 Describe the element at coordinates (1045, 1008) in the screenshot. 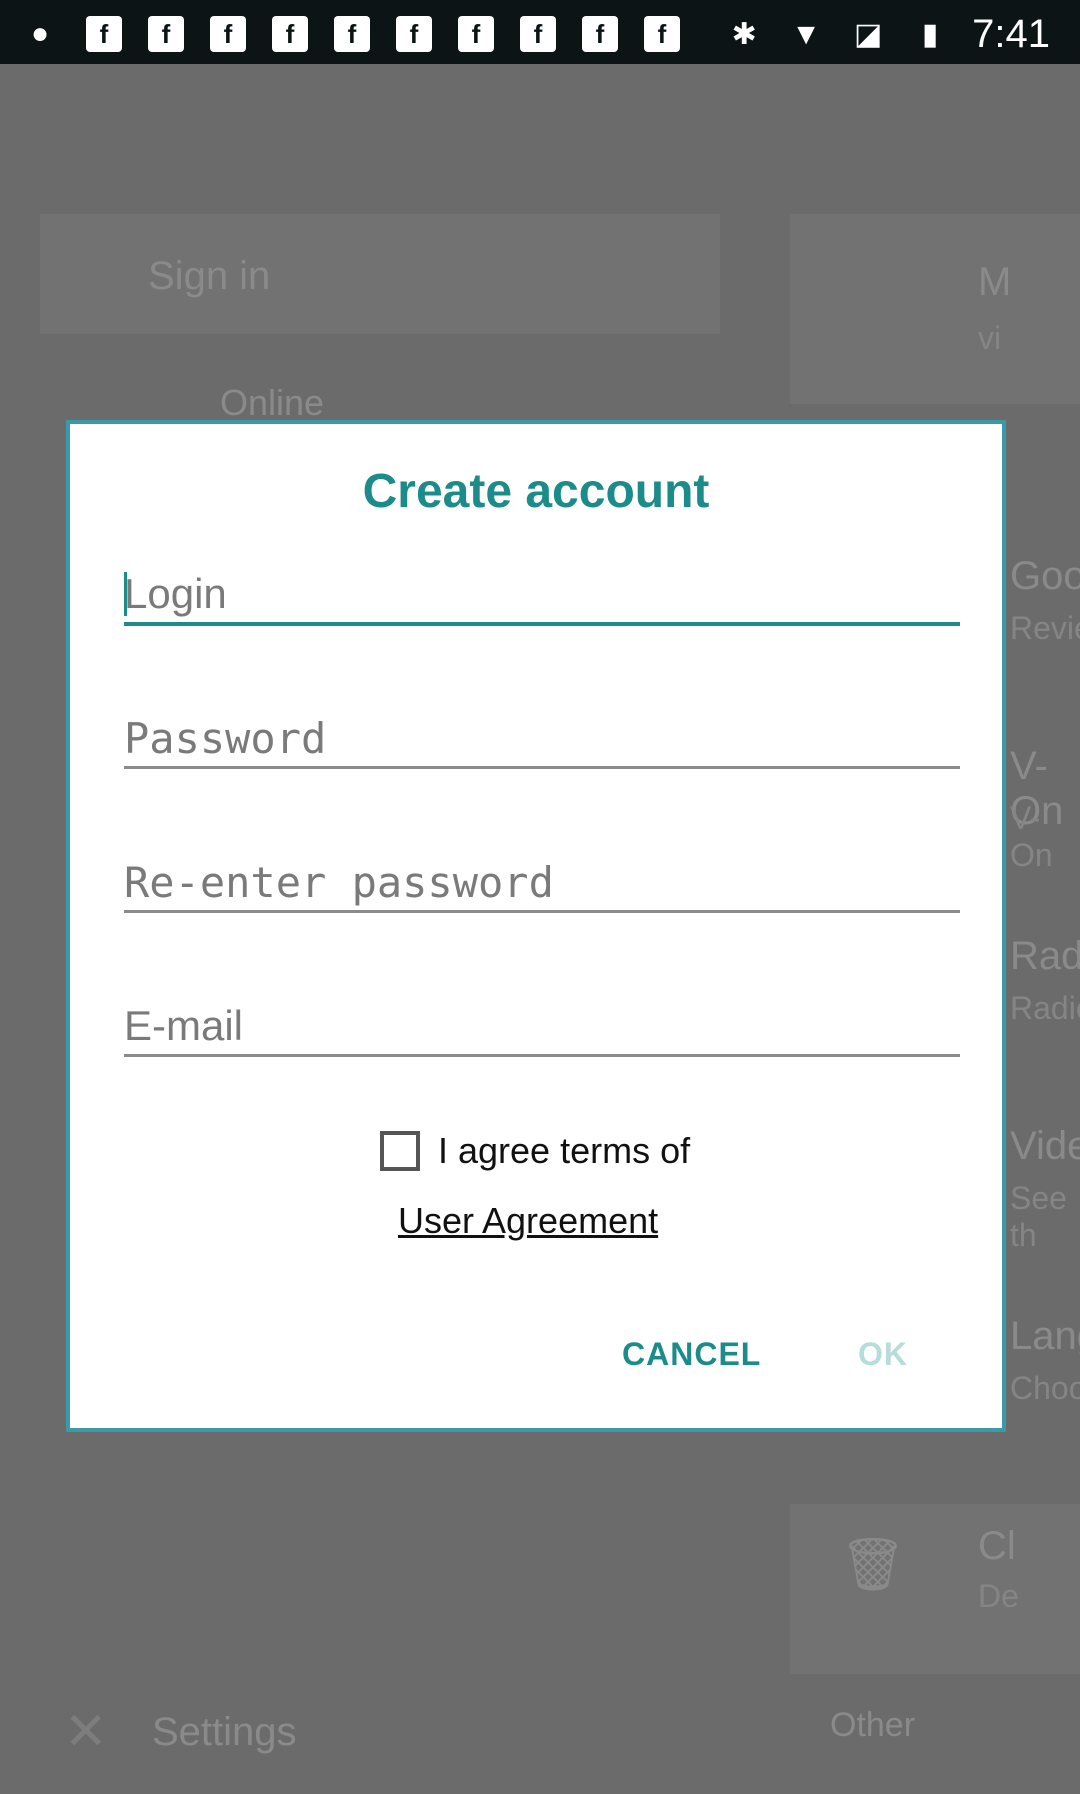

I see `bg-item-subtitle: Radio` at that location.